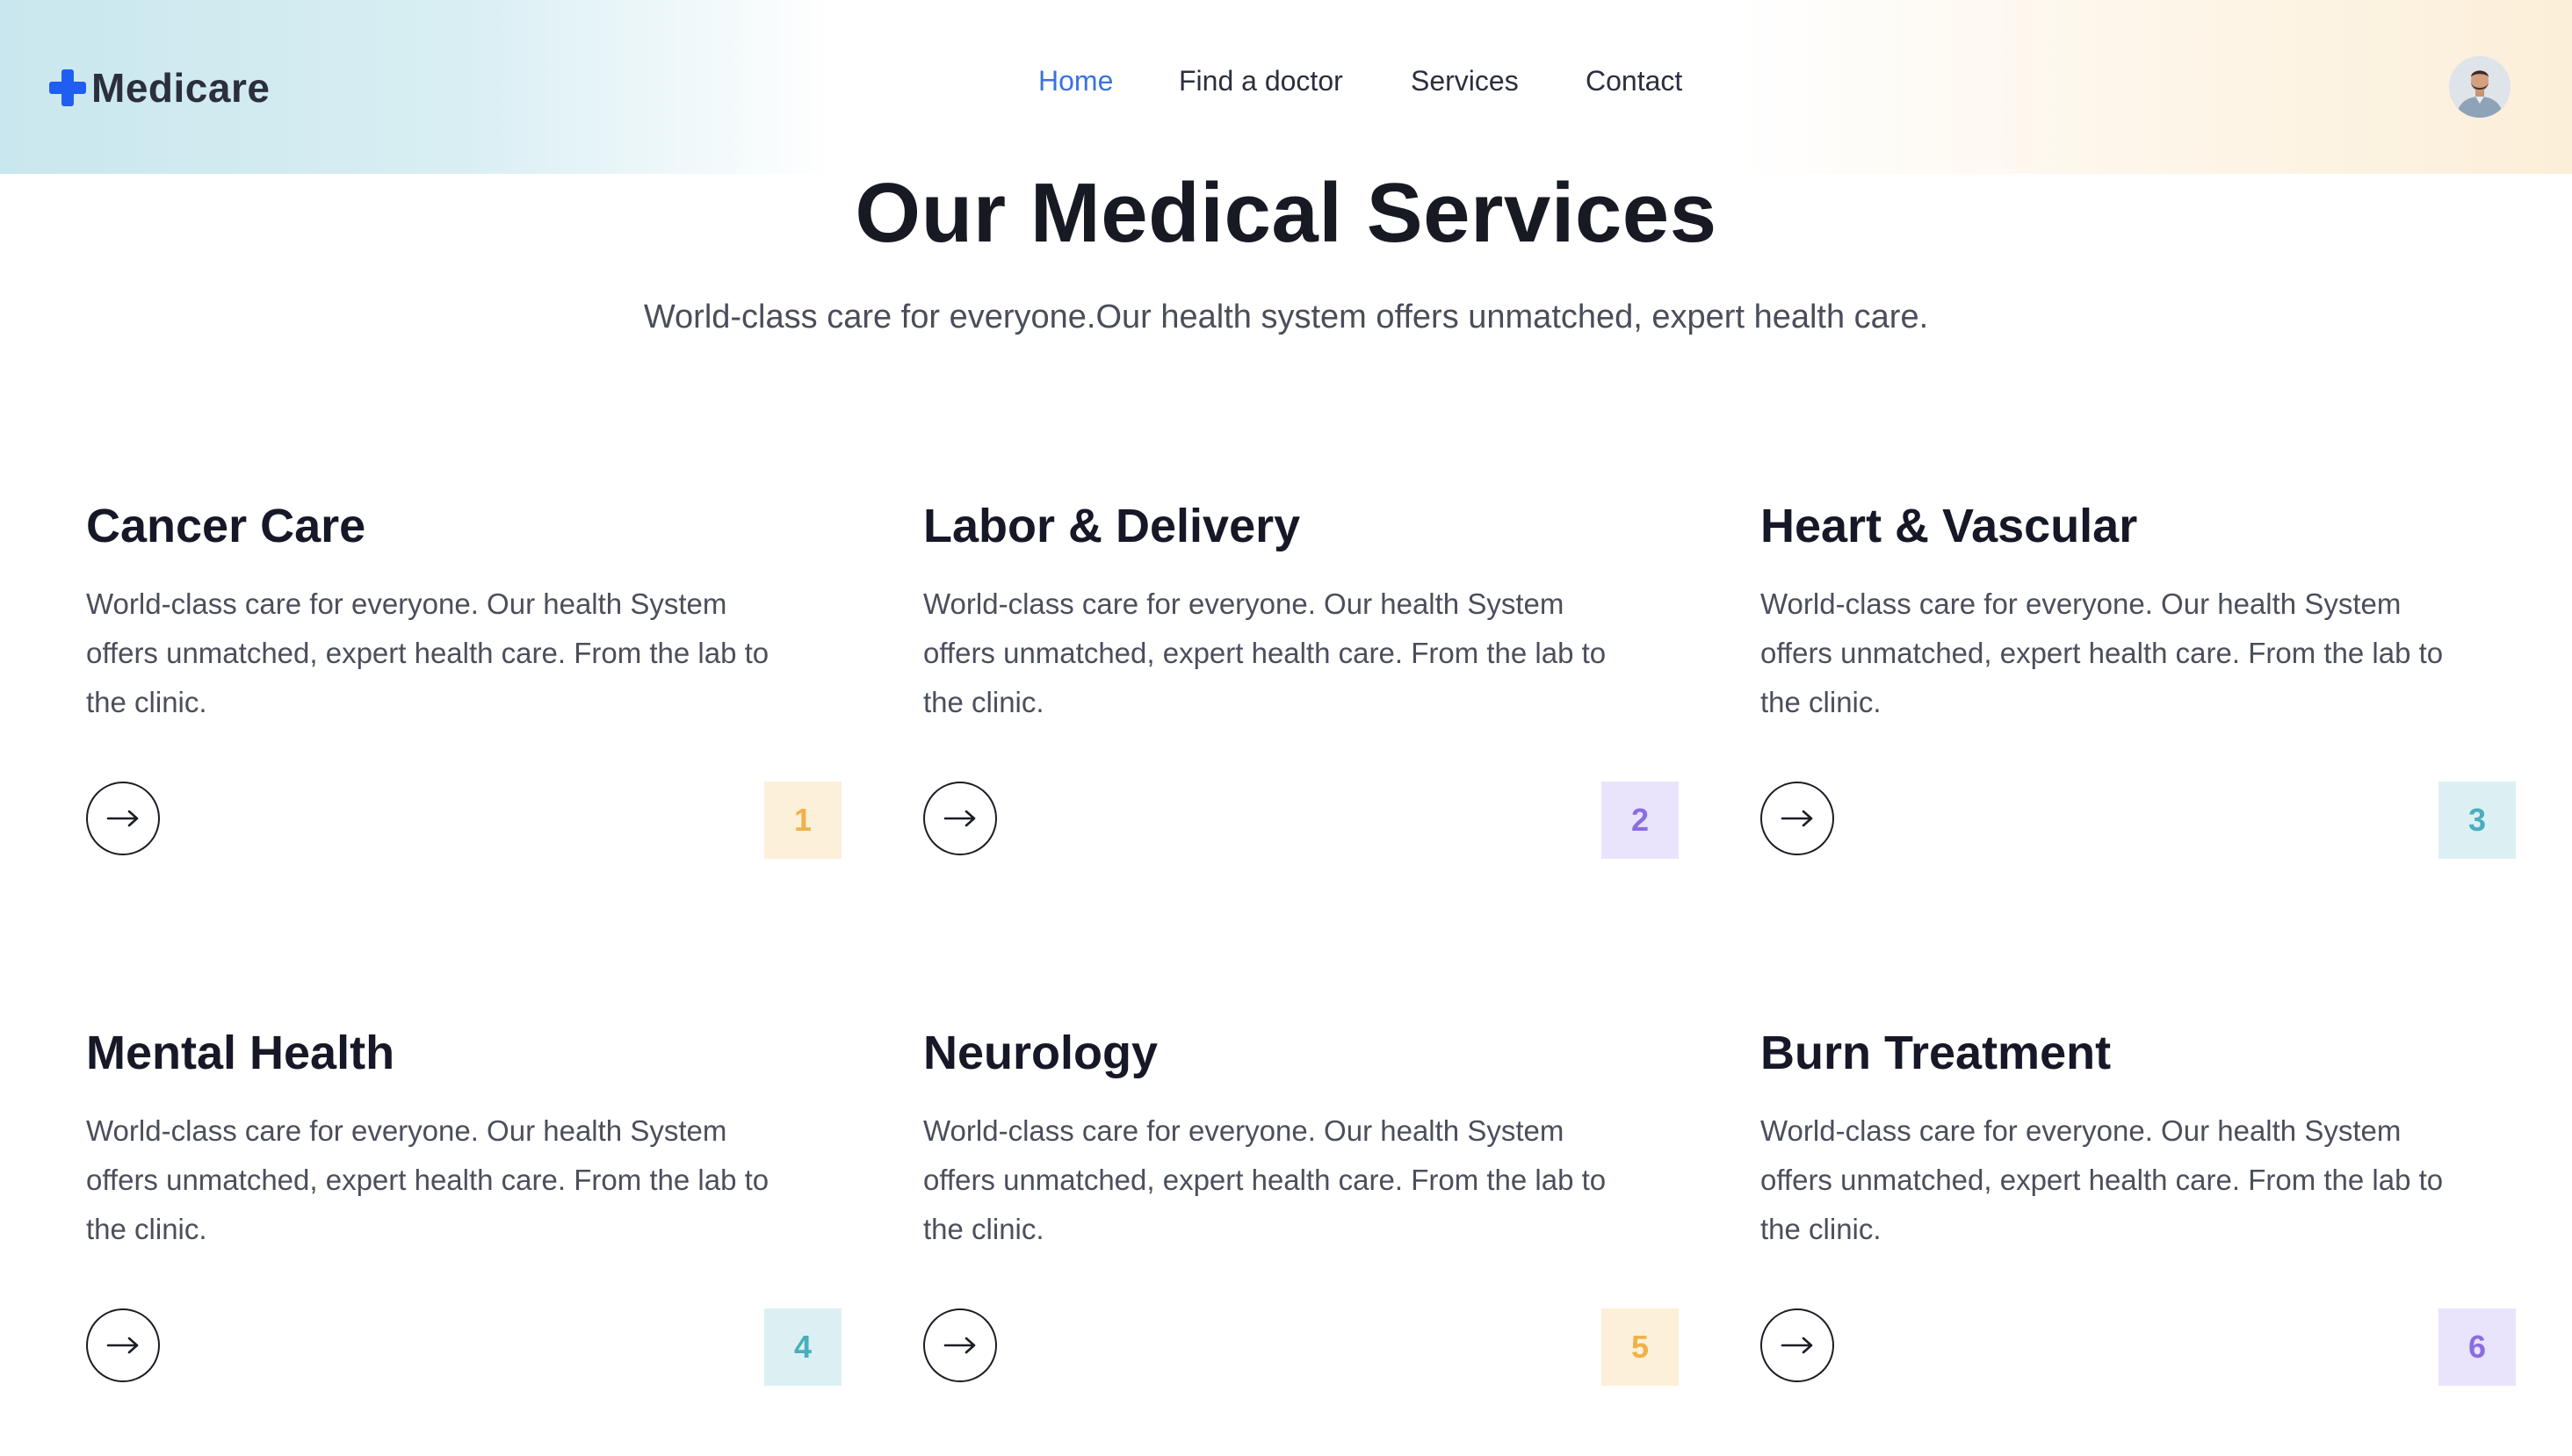 This screenshot has height=1456, width=2572. Describe the element at coordinates (1640, 1347) in the screenshot. I see `service-number-badge: 5` at that location.